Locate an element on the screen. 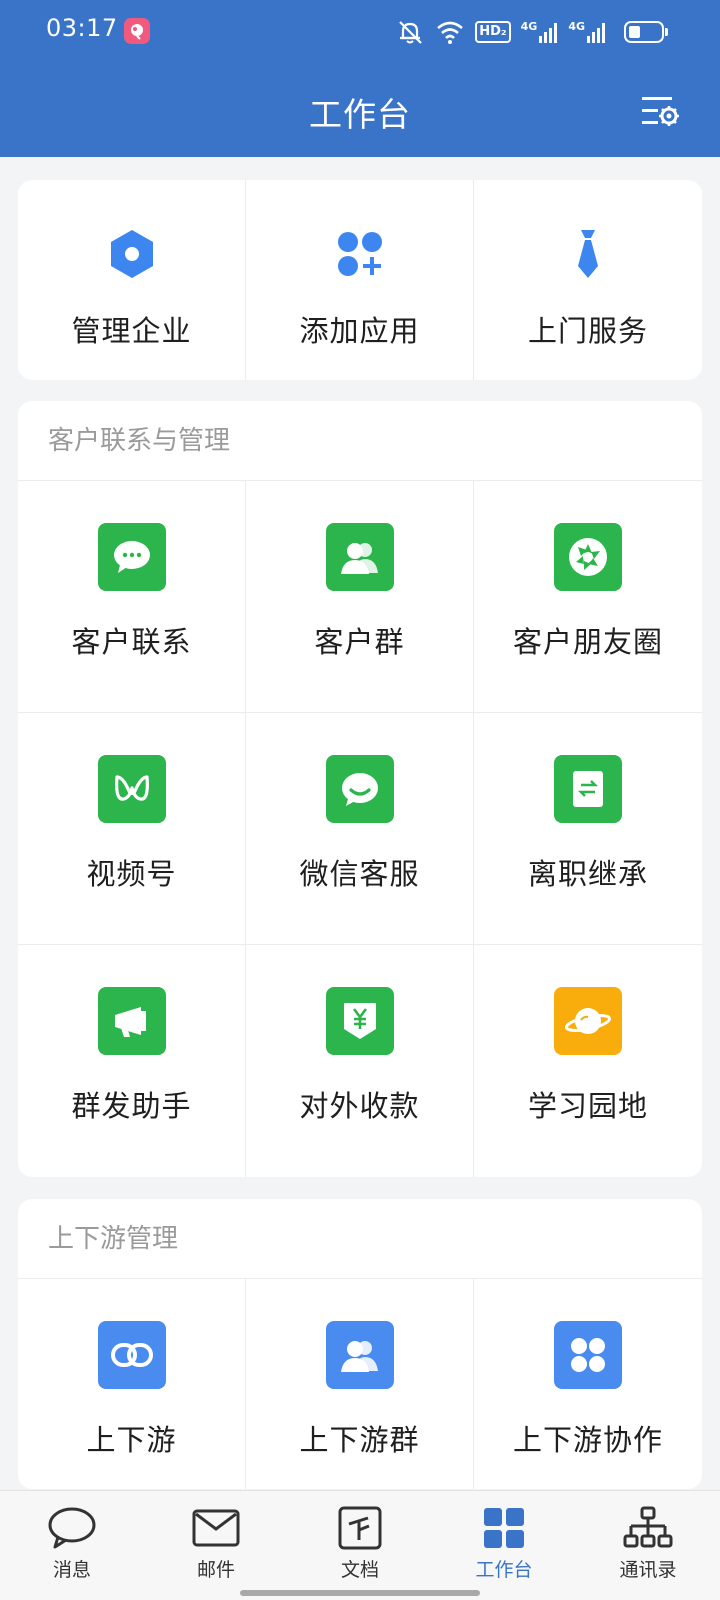 This screenshot has height=1600, width=720. quick-action-label: 添加应用 is located at coordinates (359, 331).